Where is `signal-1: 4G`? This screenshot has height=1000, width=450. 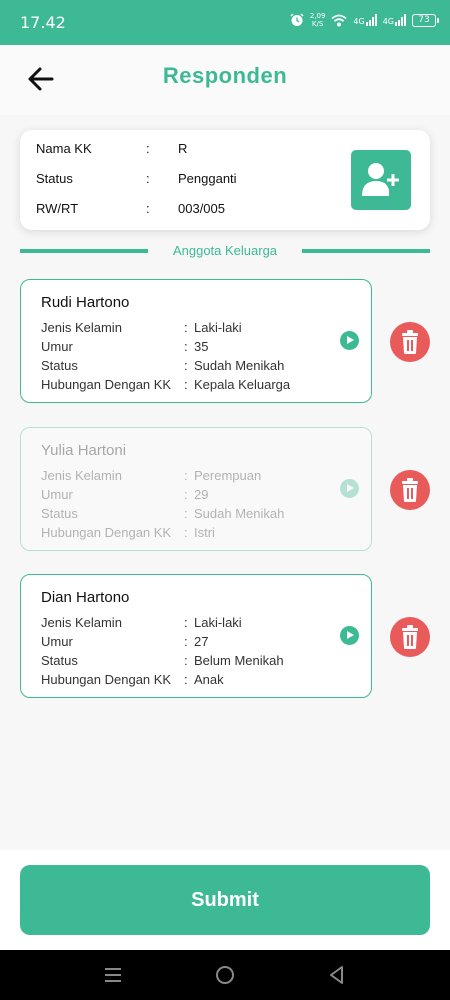
signal-1: 4G is located at coordinates (365, 20).